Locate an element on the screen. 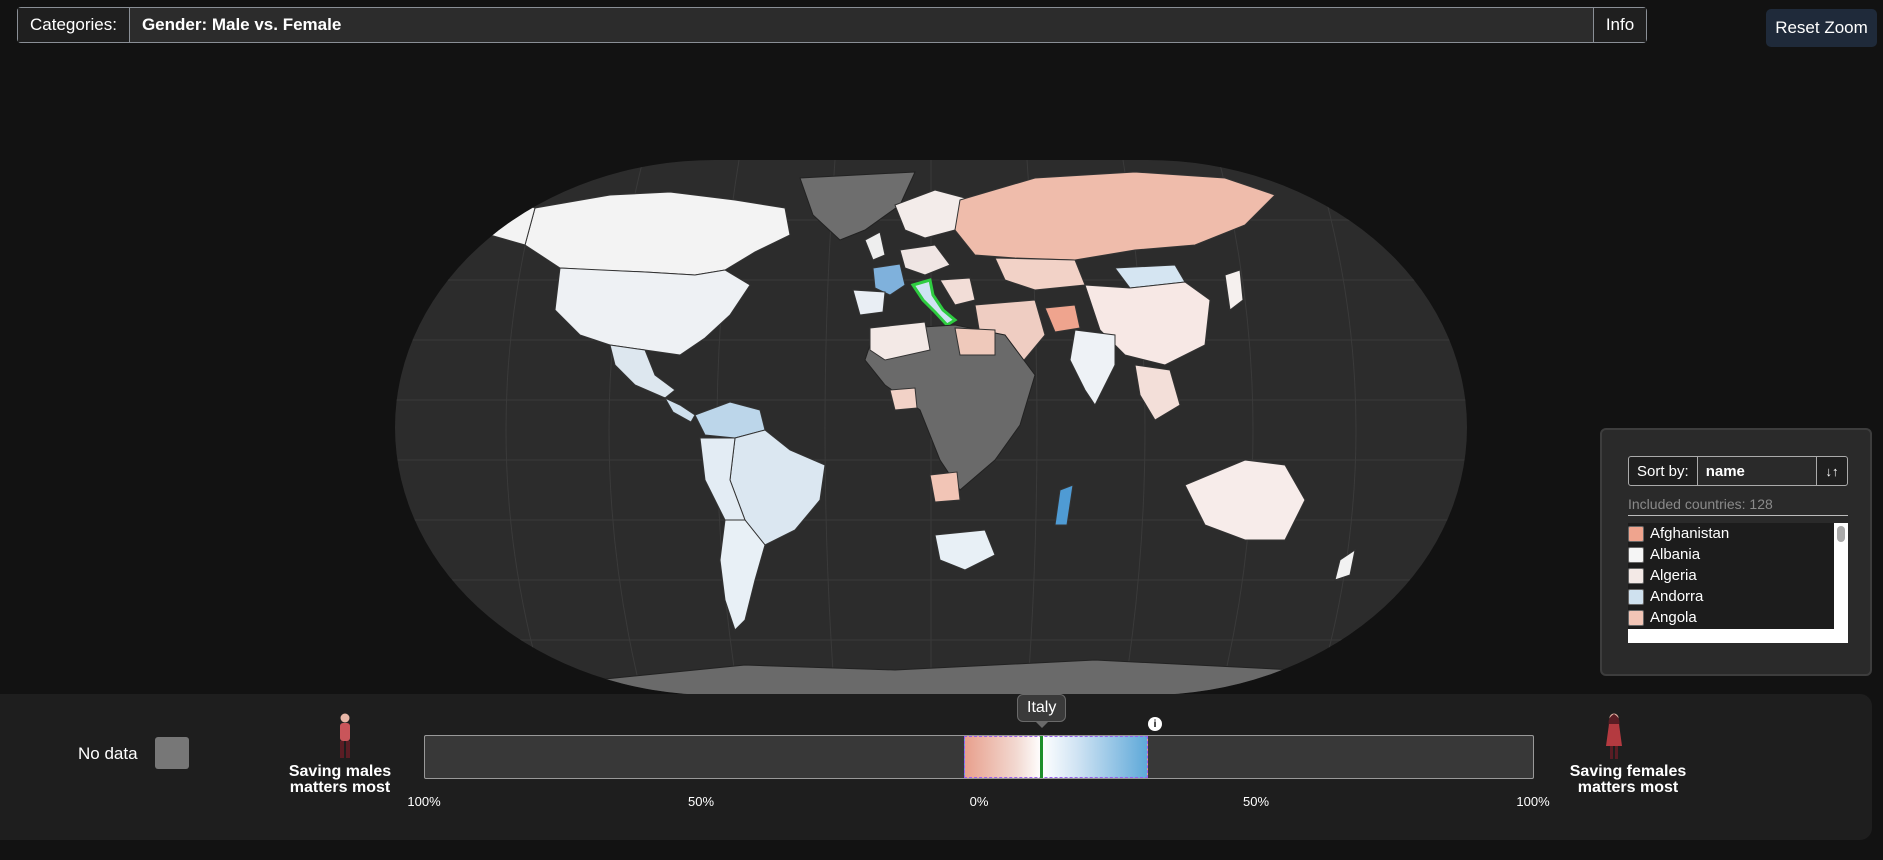 The height and width of the screenshot is (860, 1883). male-figure-icon is located at coordinates (345, 735).